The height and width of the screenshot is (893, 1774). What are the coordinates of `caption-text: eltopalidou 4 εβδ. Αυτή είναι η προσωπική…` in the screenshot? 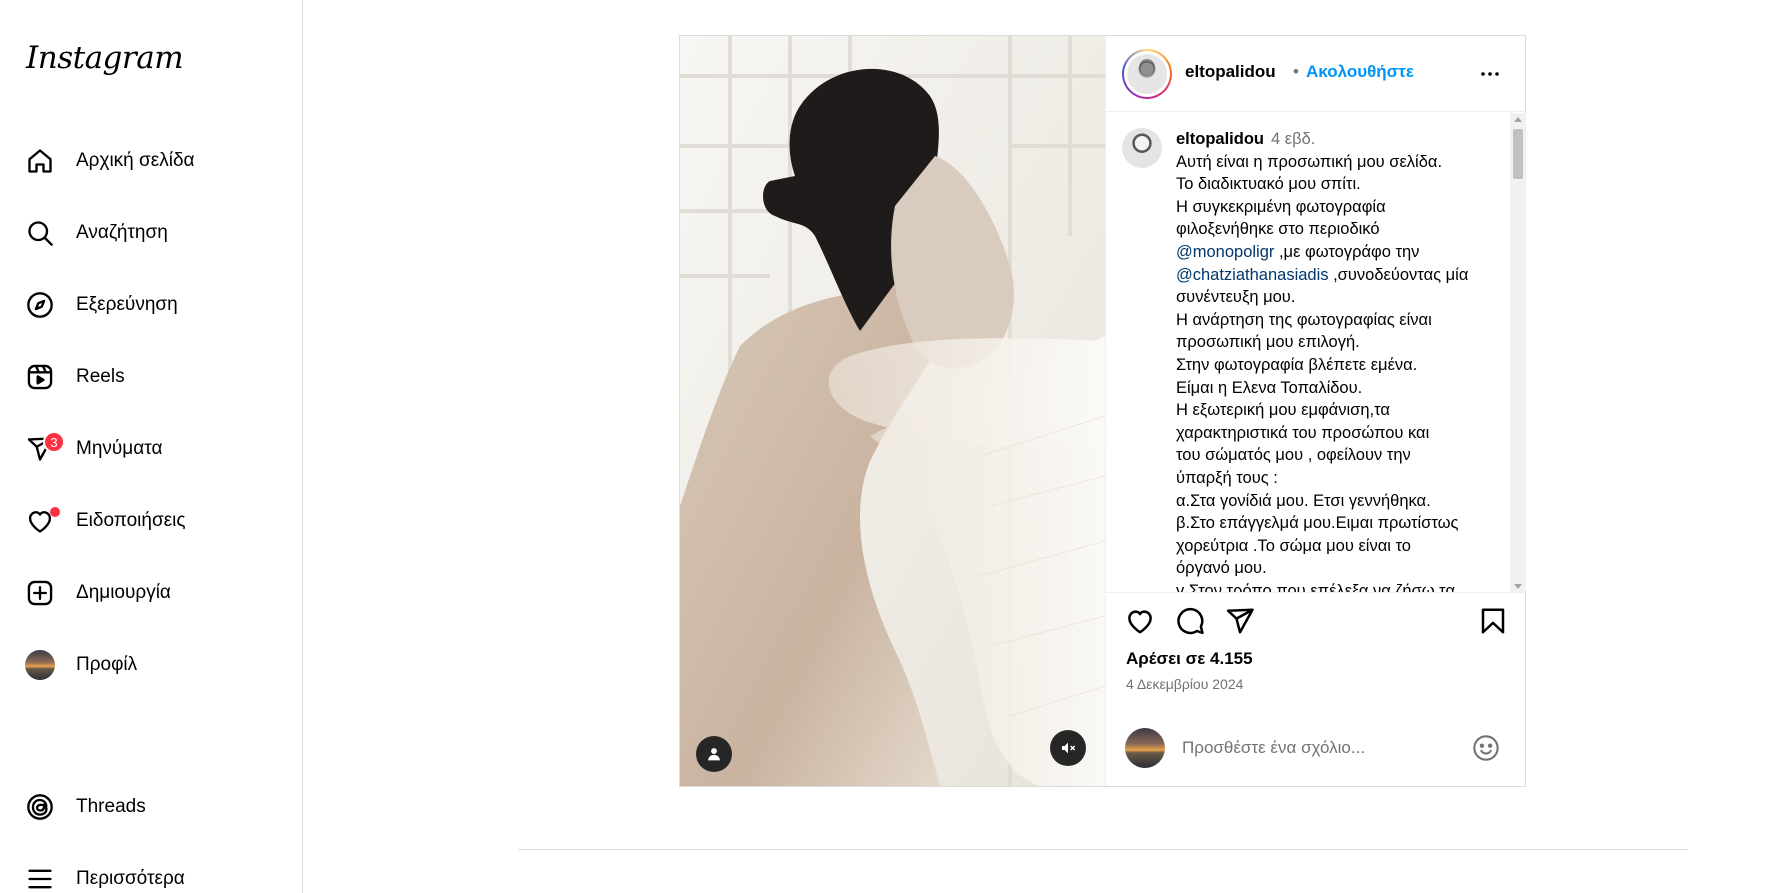 It's located at (1335, 360).